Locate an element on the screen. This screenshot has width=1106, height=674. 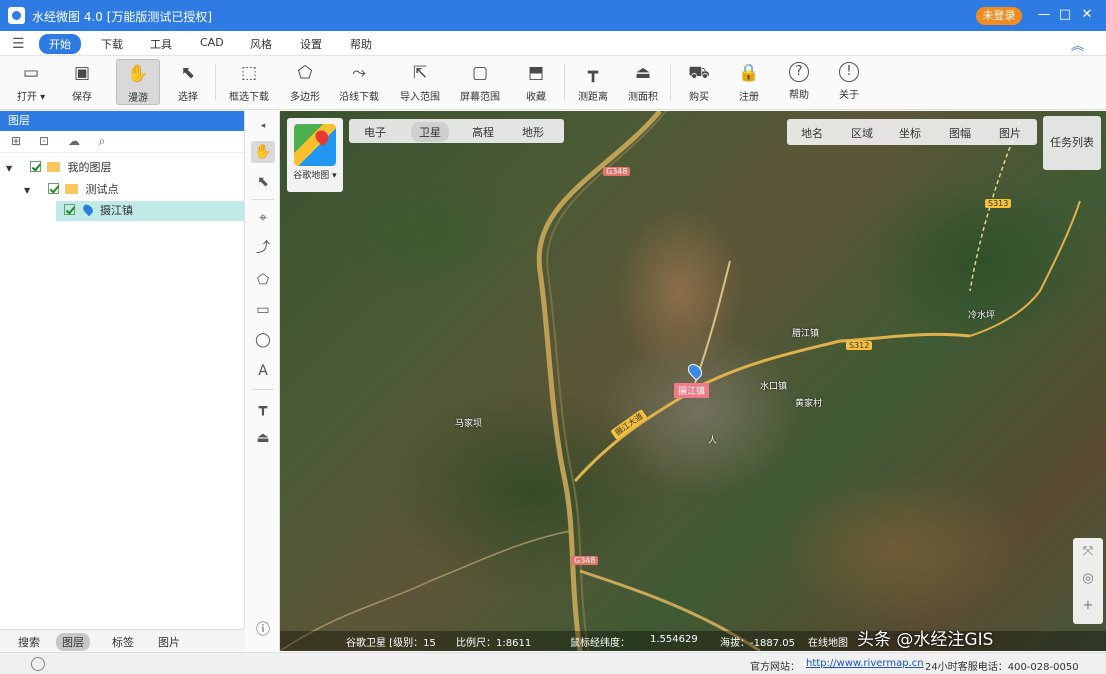
circle-icon: ◯ is located at coordinates (263, 340).